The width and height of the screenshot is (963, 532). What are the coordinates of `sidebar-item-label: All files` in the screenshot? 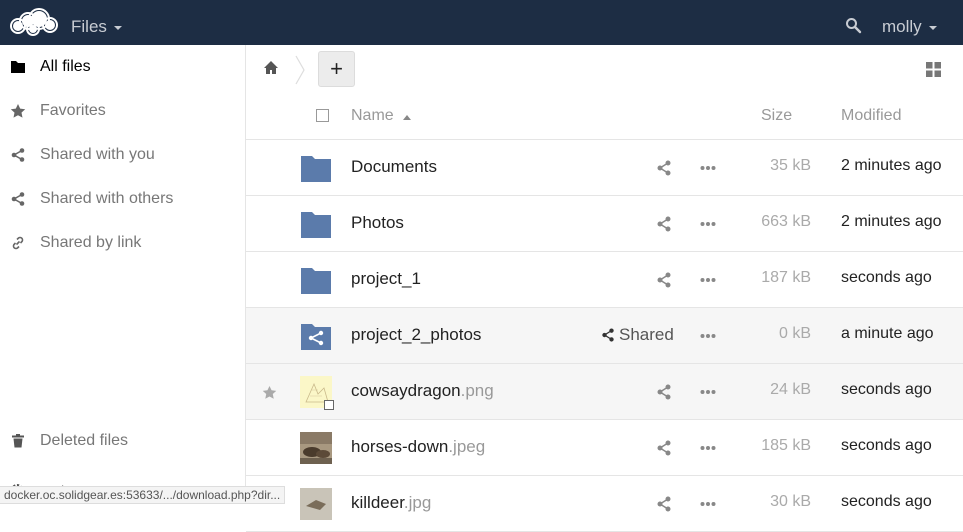 It's located at (65, 66).